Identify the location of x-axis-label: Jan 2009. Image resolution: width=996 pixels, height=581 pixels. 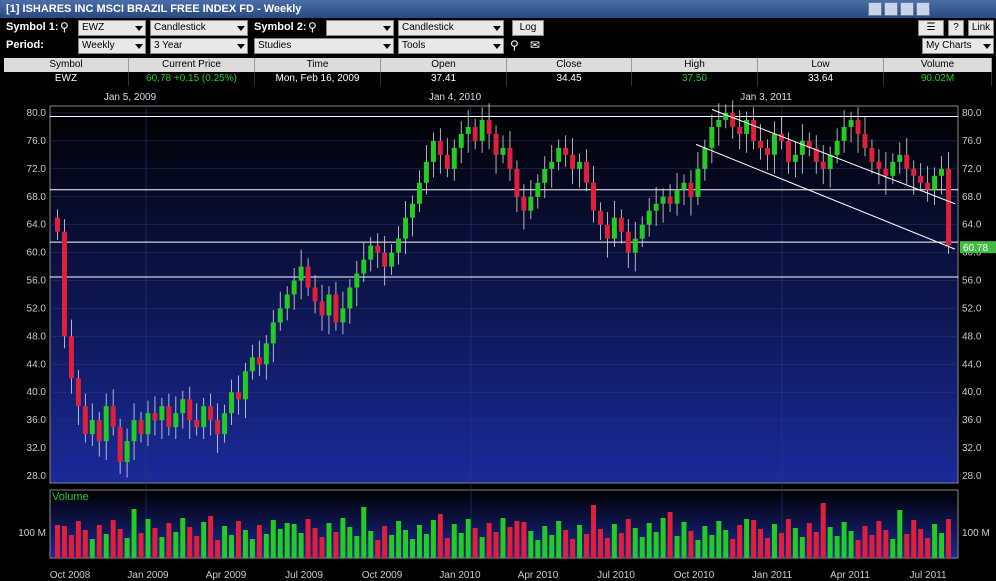
(148, 575).